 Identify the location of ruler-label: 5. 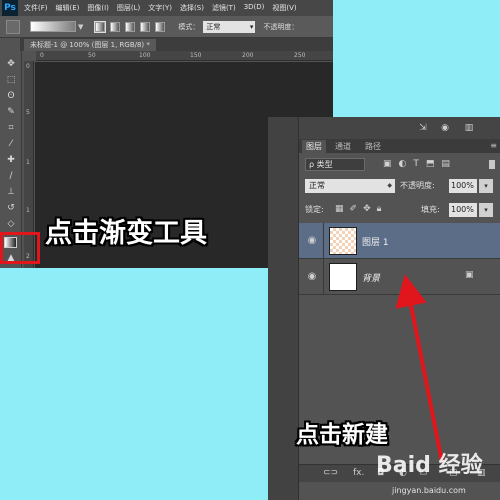
(28, 112).